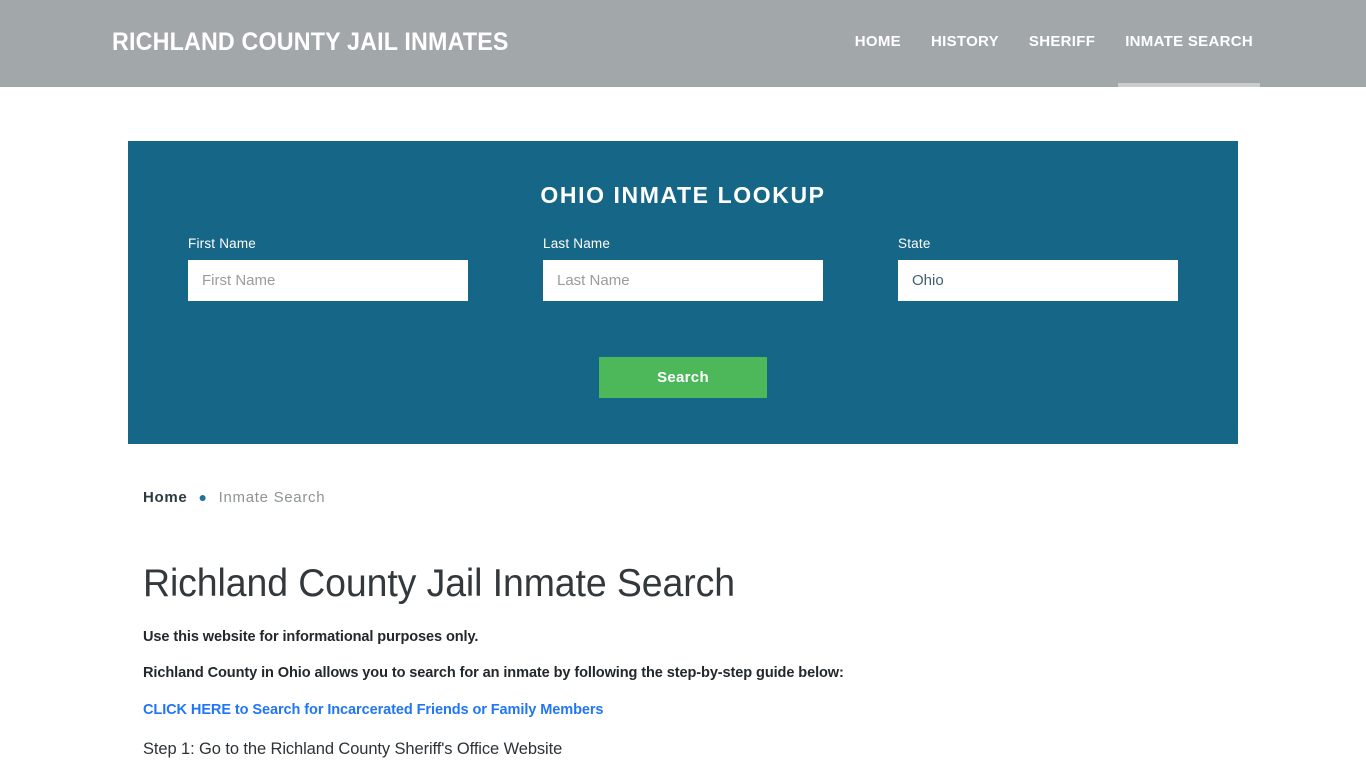 This screenshot has width=1366, height=768. What do you see at coordinates (683, 280) in the screenshot?
I see `last-name-input` at bounding box center [683, 280].